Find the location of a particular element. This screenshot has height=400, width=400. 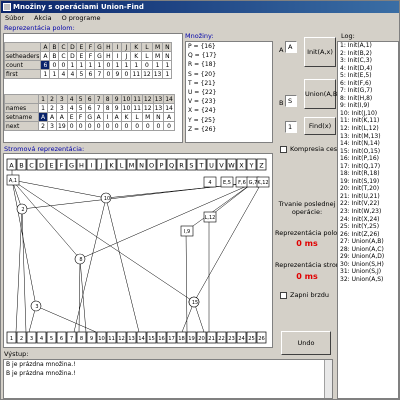

log-item: 5: Init(E,5) is located at coordinates (369, 76).